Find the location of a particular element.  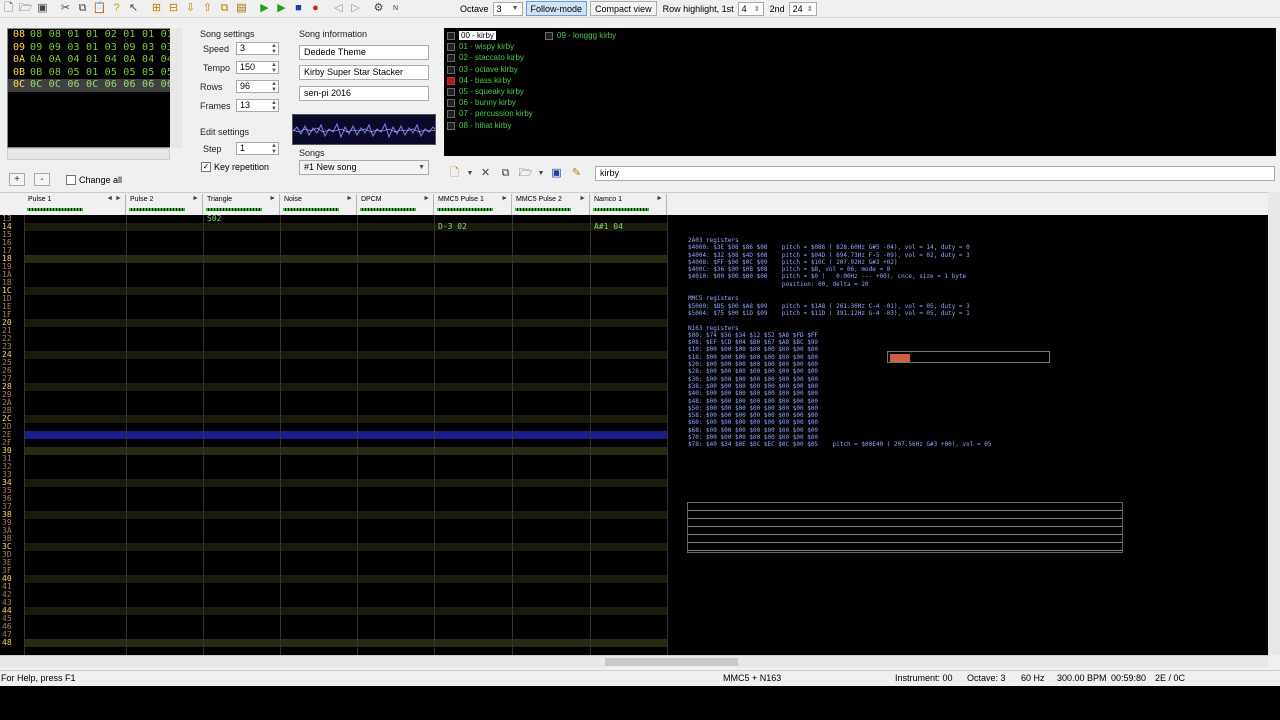

channel-header: Pulse 2 ► is located at coordinates (164, 204).